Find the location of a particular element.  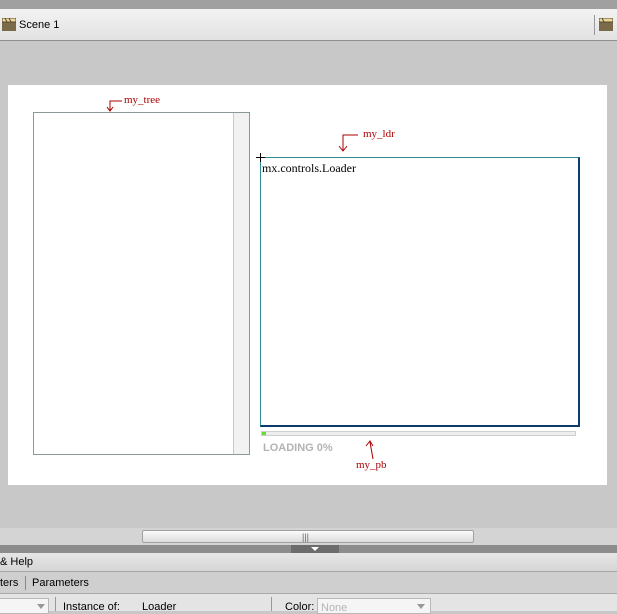

instance-of-value: Loader is located at coordinates (159, 607).